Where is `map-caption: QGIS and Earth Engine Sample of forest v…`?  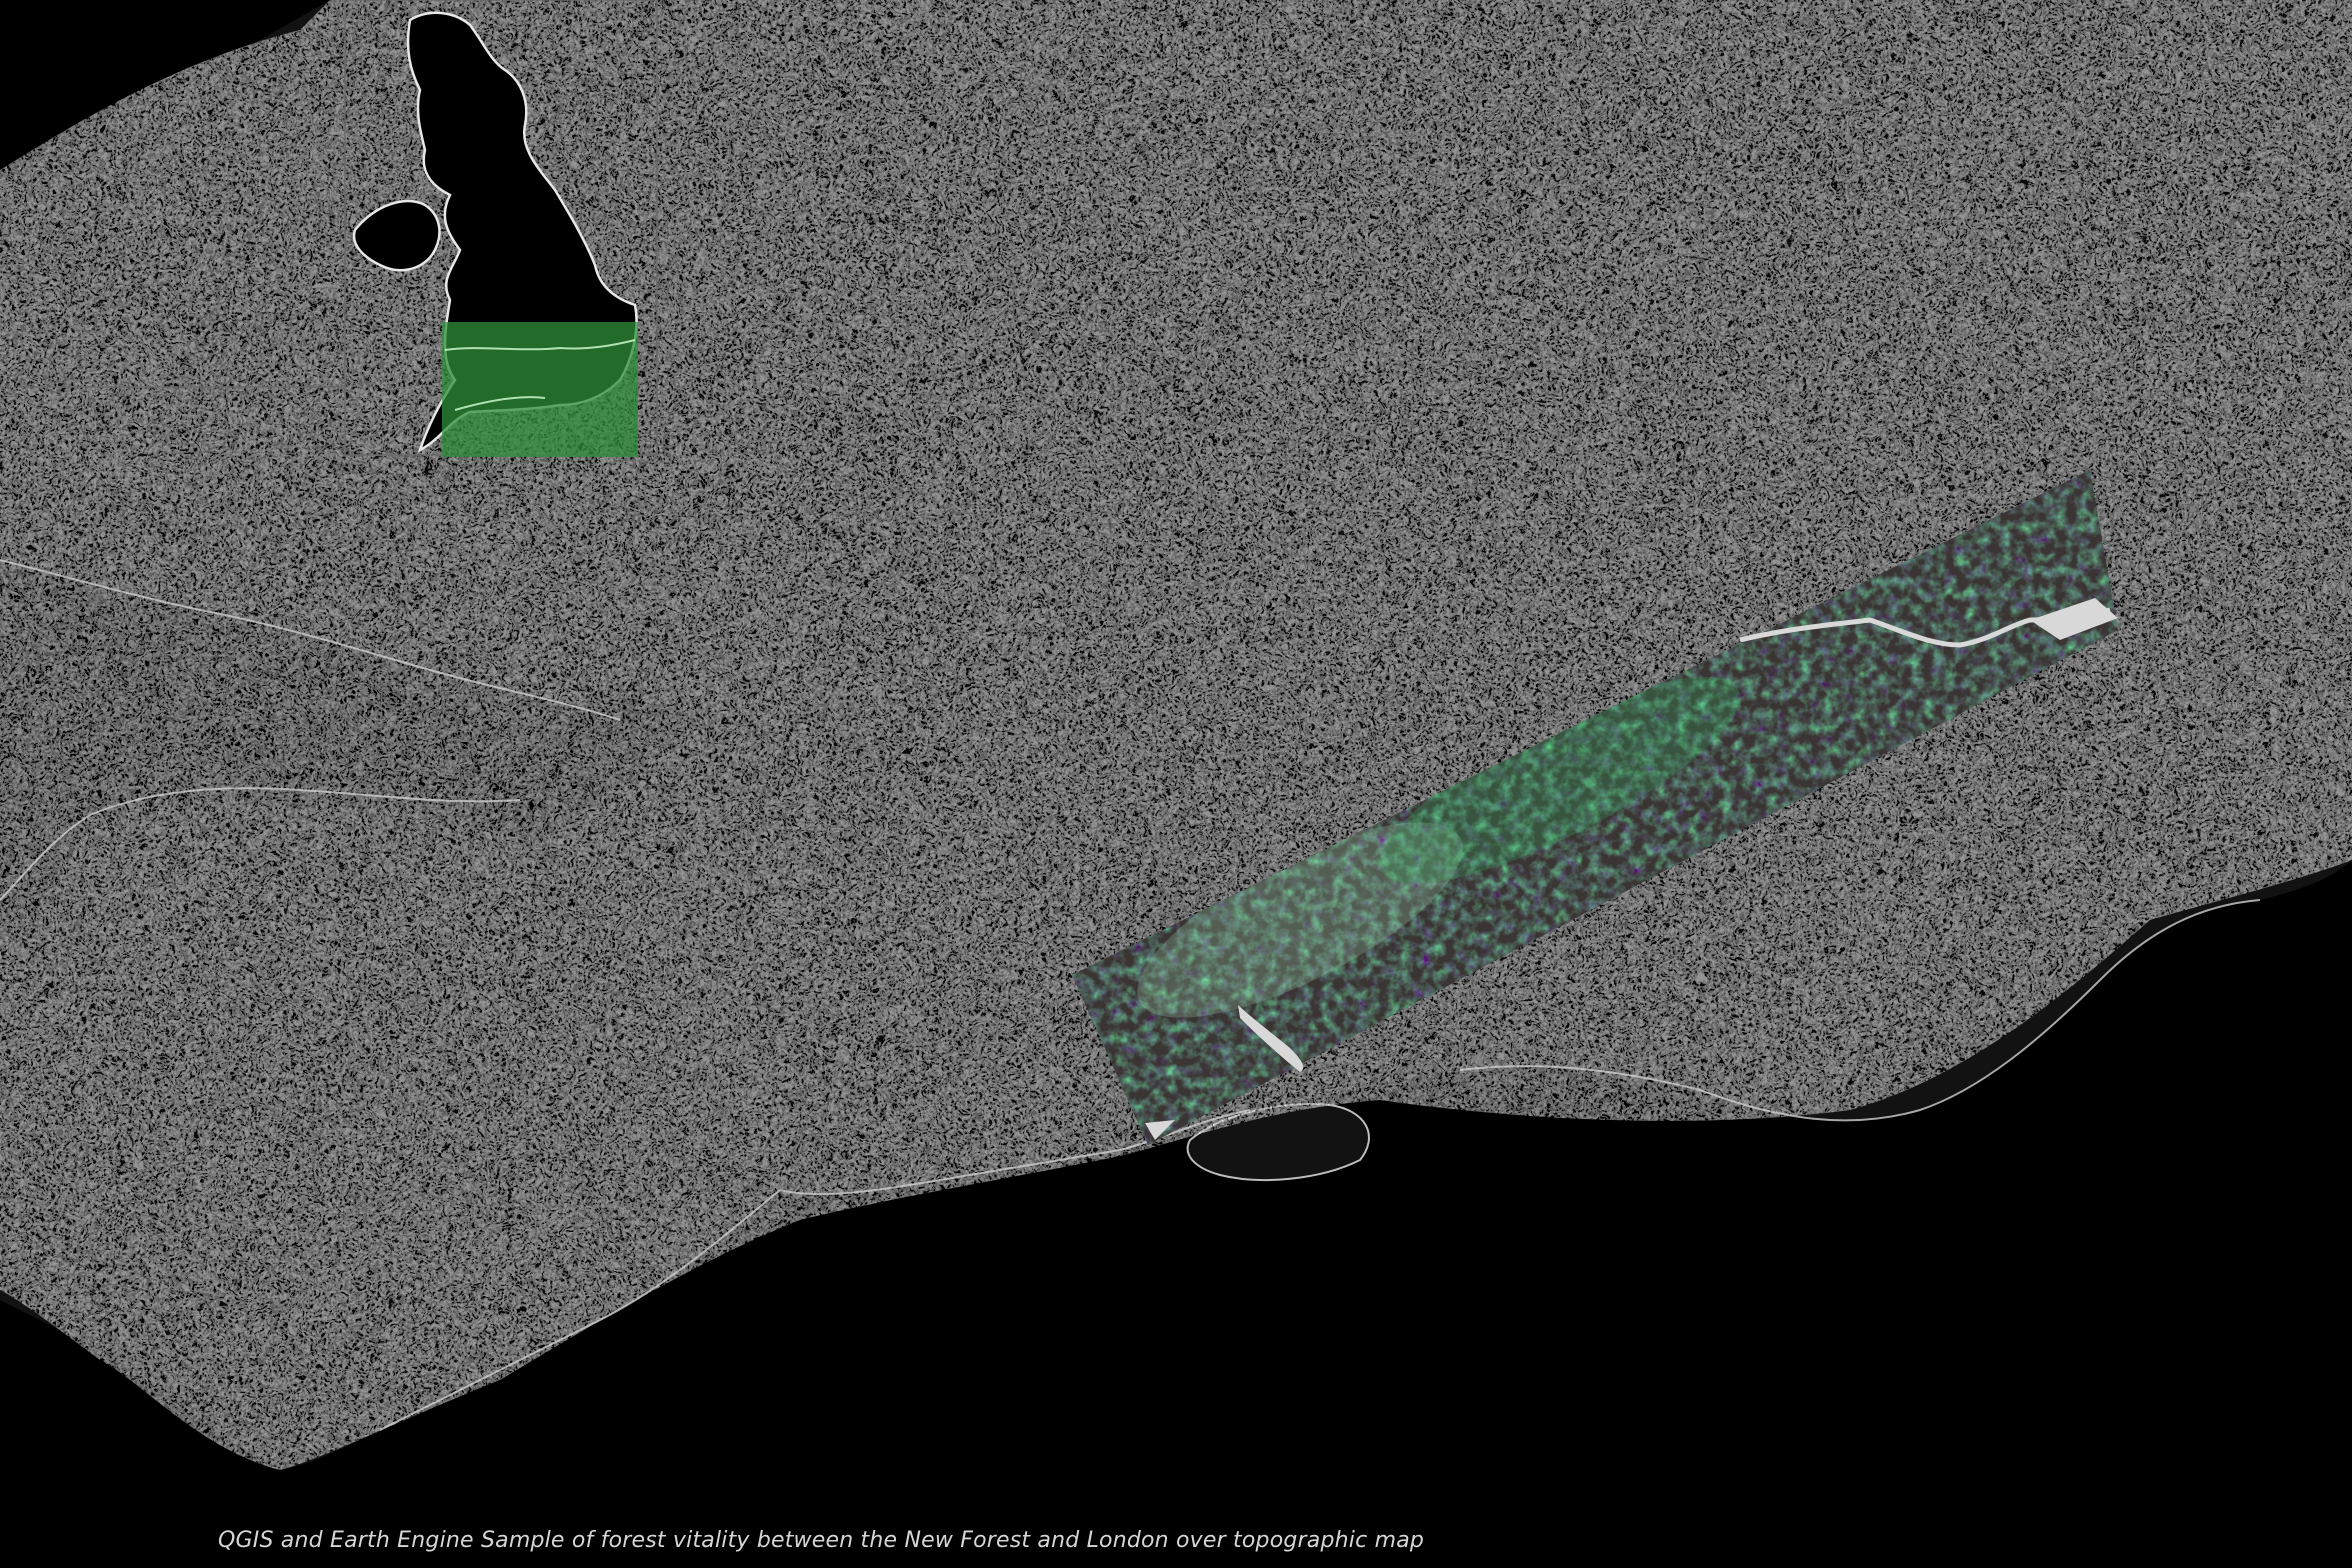
map-caption: QGIS and Earth Engine Sample of forest v… is located at coordinates (821, 1540).